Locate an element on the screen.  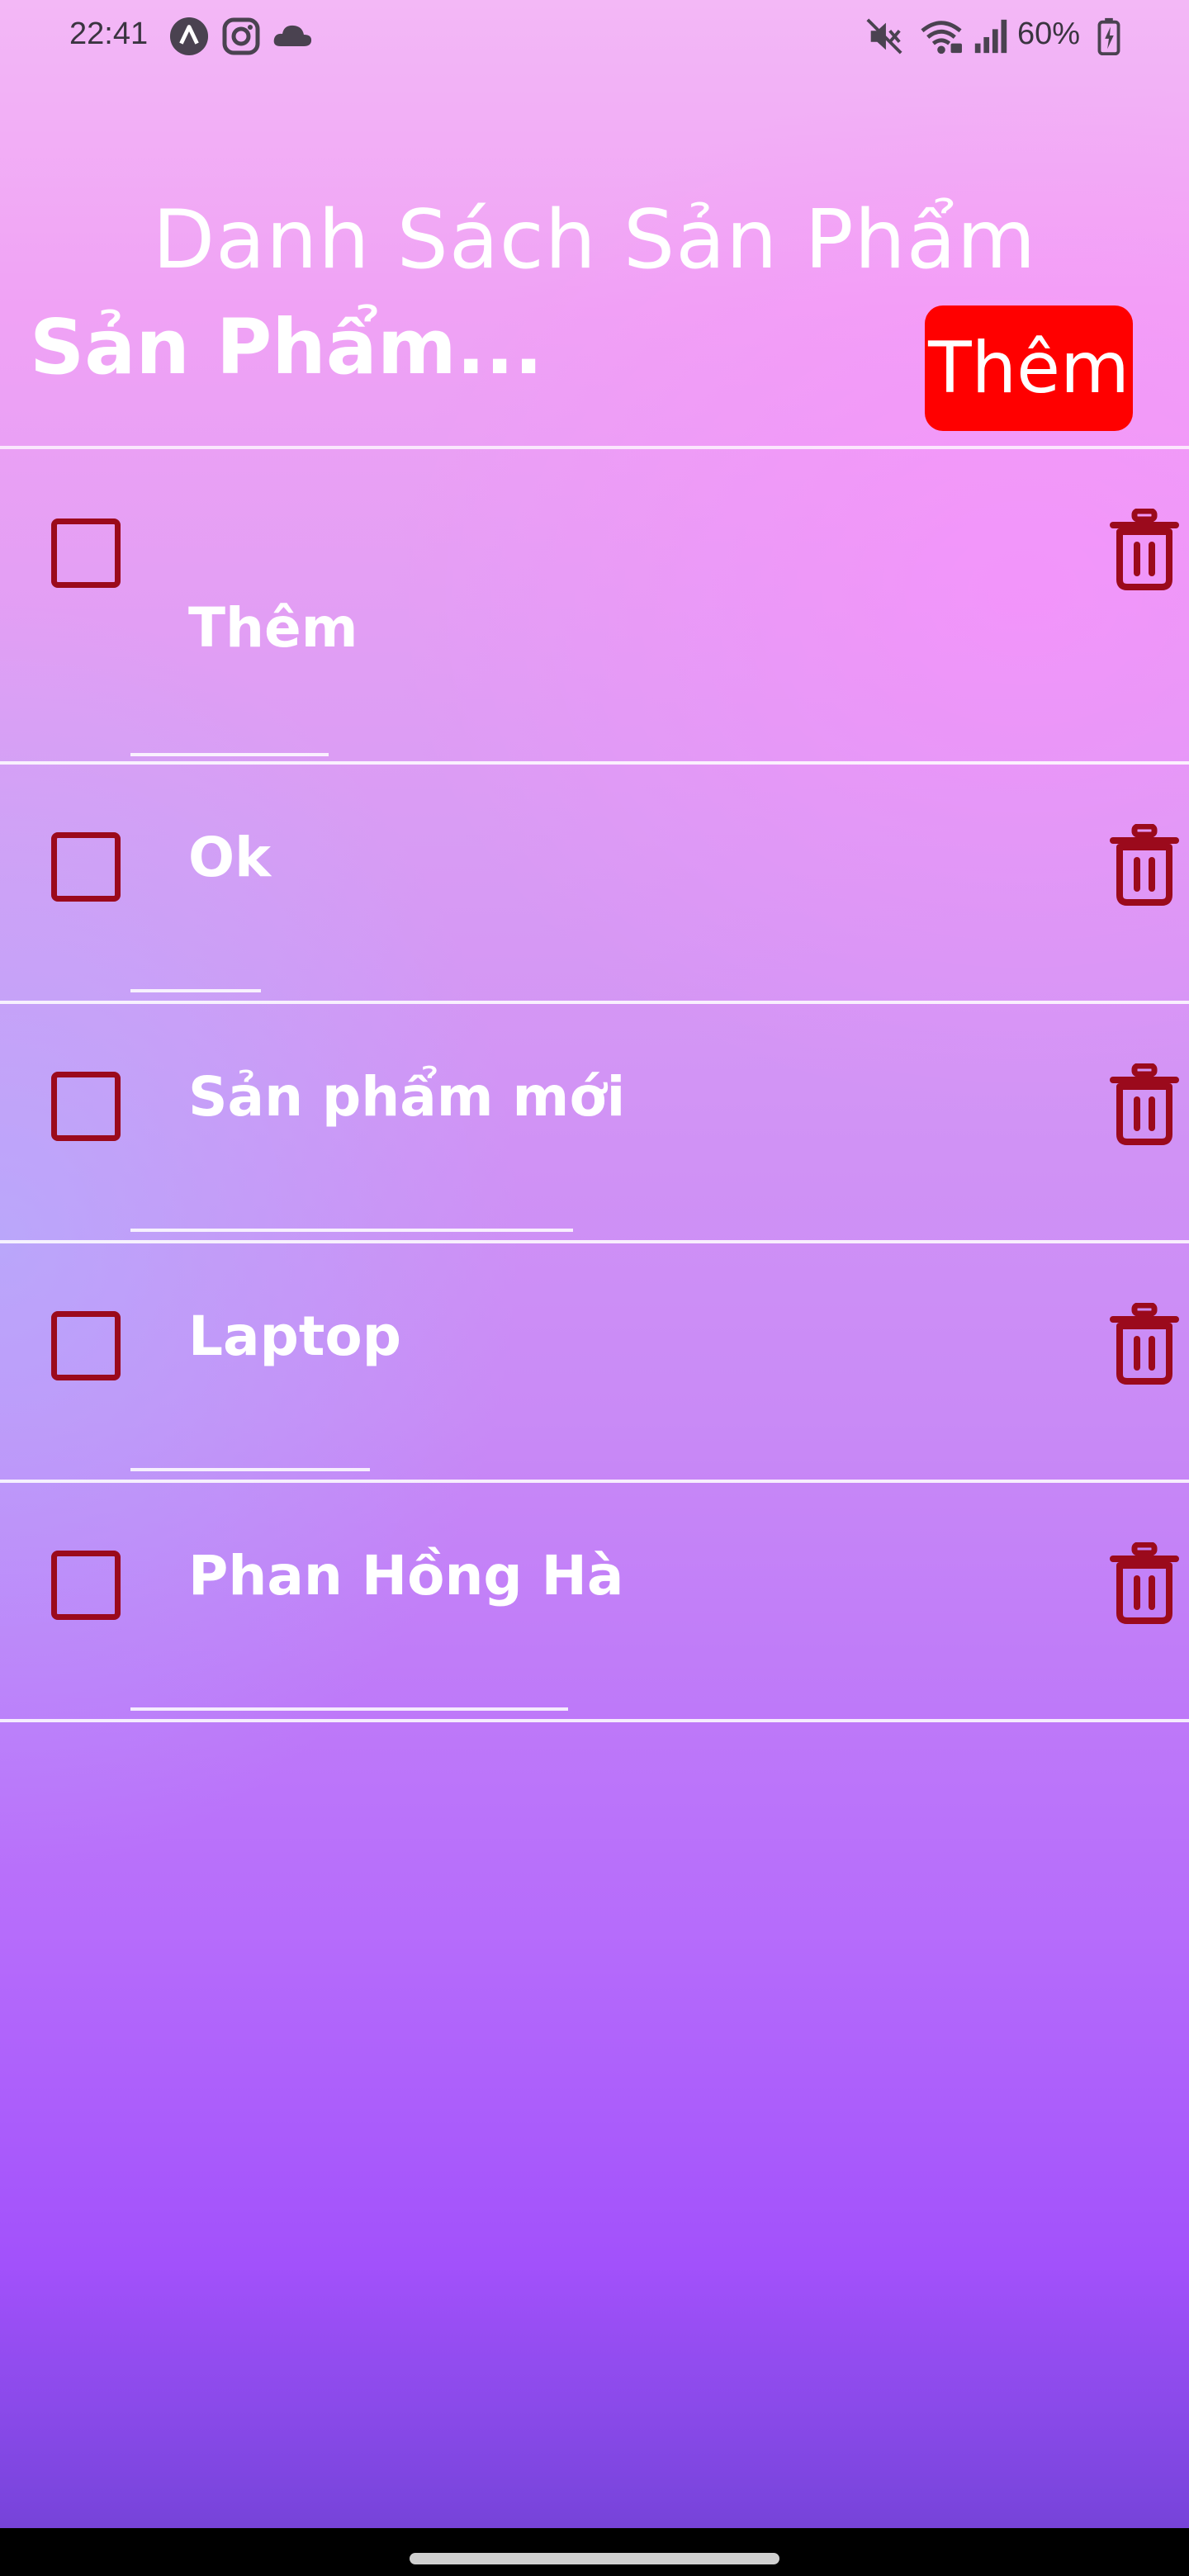
item-name: Sản phẩm mới is located at coordinates (406, 1097).